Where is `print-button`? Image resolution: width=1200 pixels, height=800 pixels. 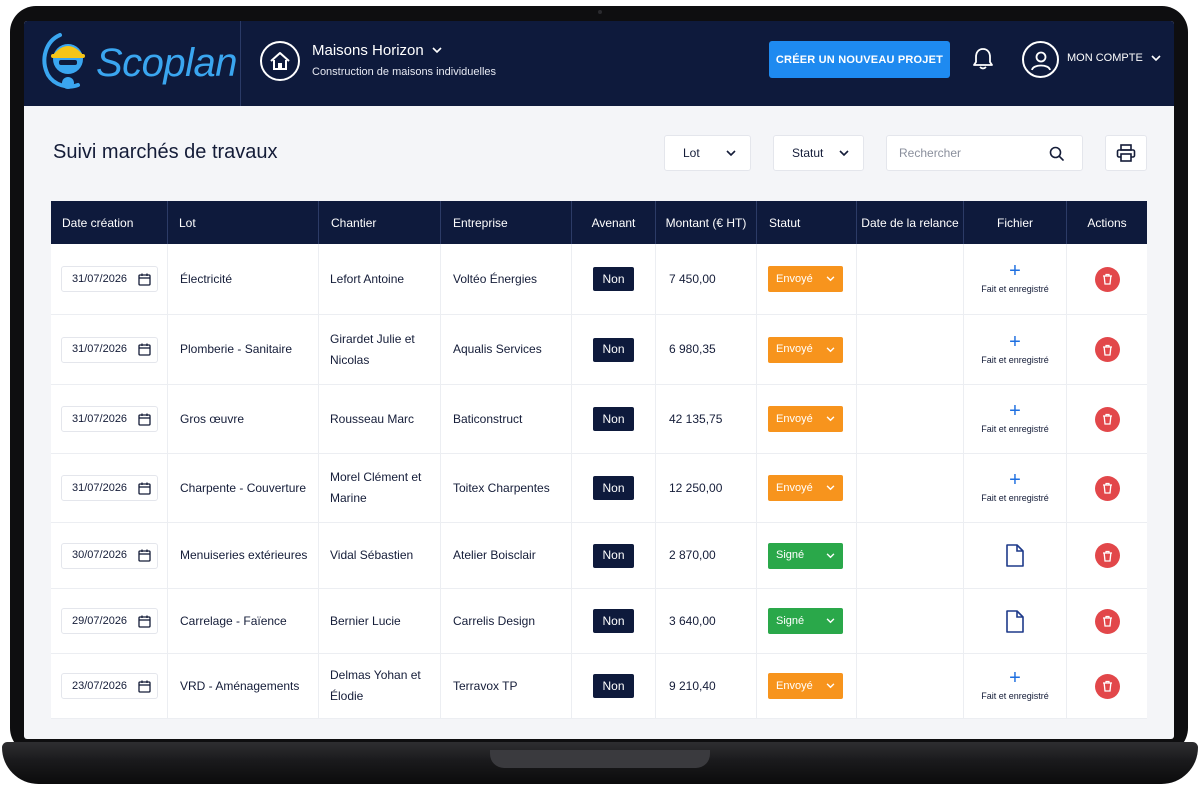
print-button is located at coordinates (1126, 153).